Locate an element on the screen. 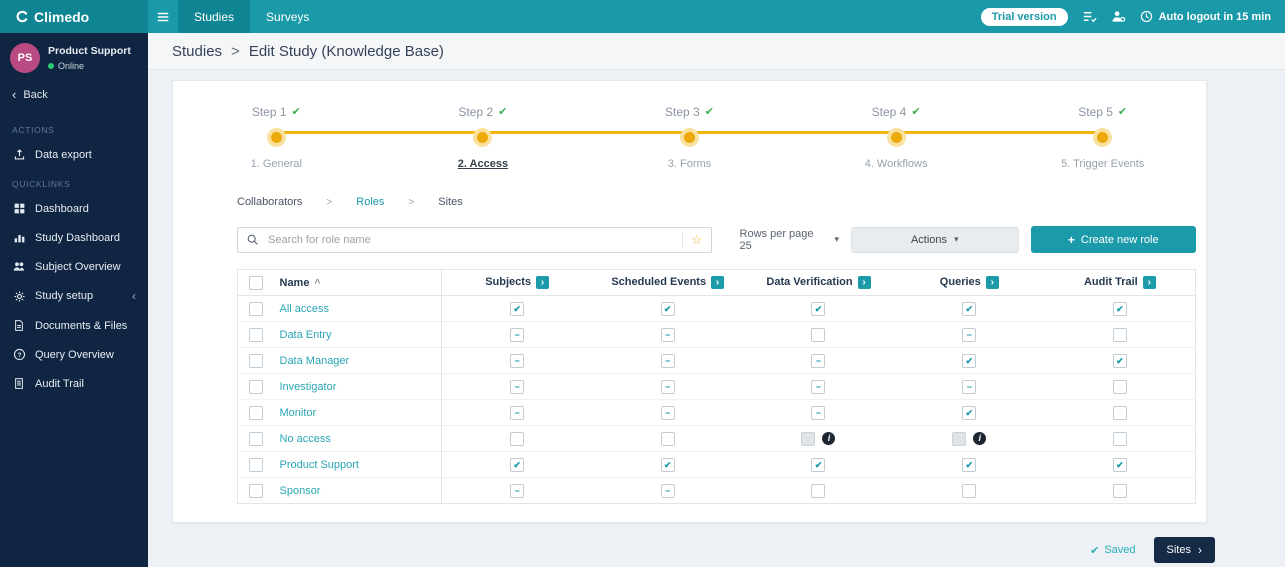  column-header-queries: Queries › is located at coordinates (969, 282).